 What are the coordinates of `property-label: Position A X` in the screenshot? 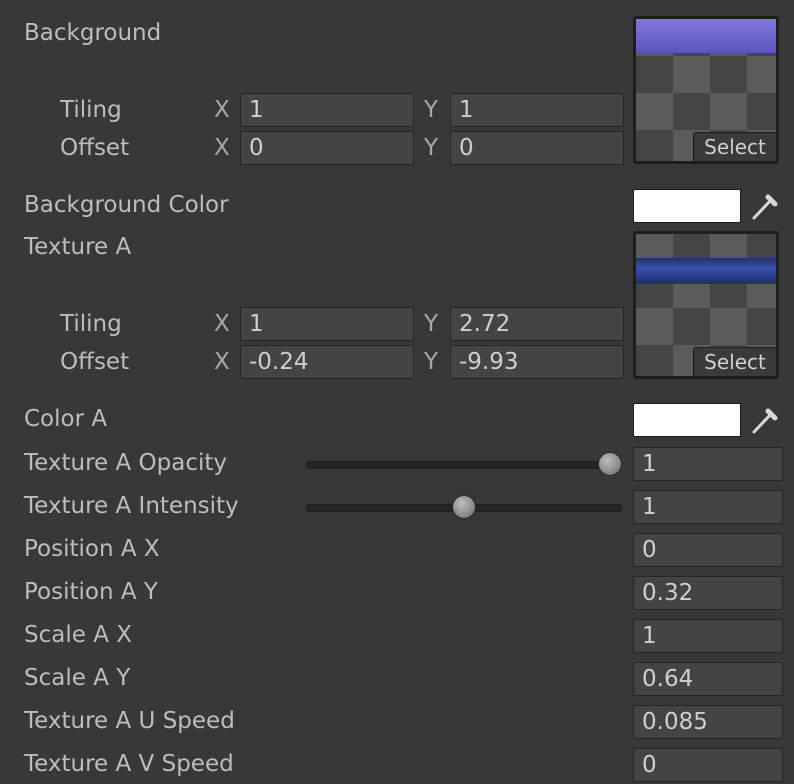 It's located at (92, 549).